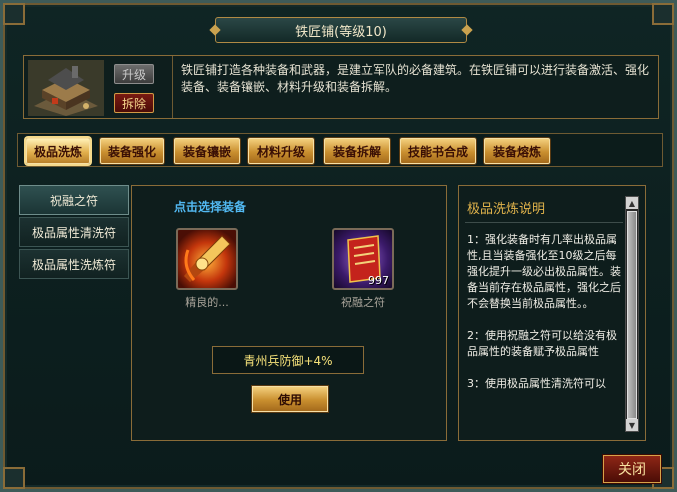 The height and width of the screenshot is (492, 677). Describe the element at coordinates (632, 203) in the screenshot. I see `scroll-up-icon: ▲` at that location.